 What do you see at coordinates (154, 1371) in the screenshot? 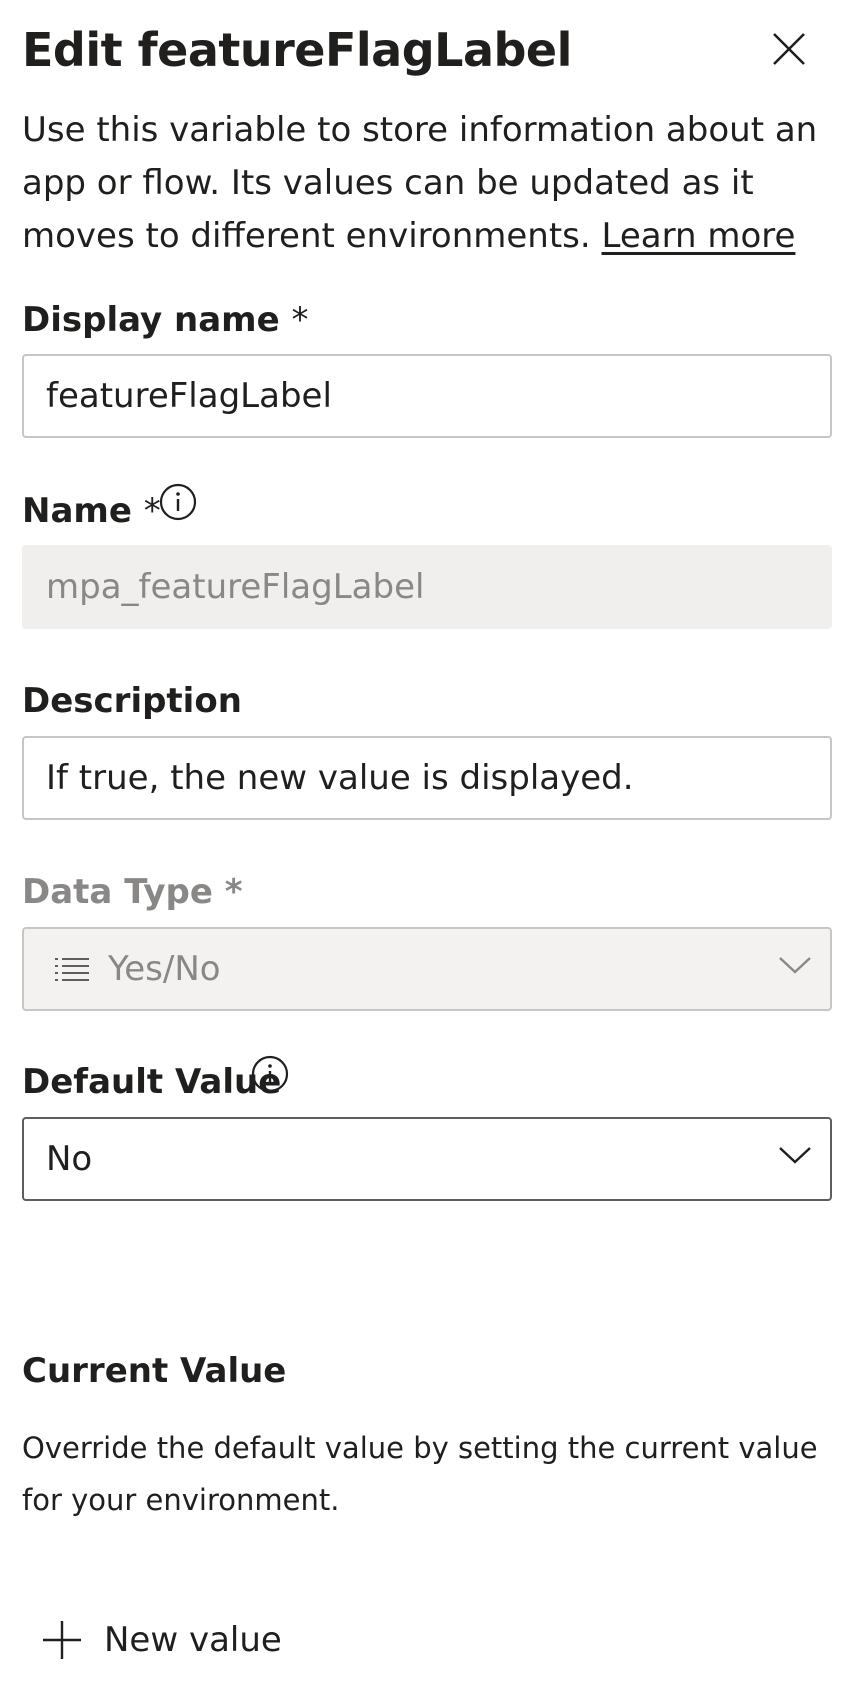
I see `current-value-heading: Current Value` at bounding box center [154, 1371].